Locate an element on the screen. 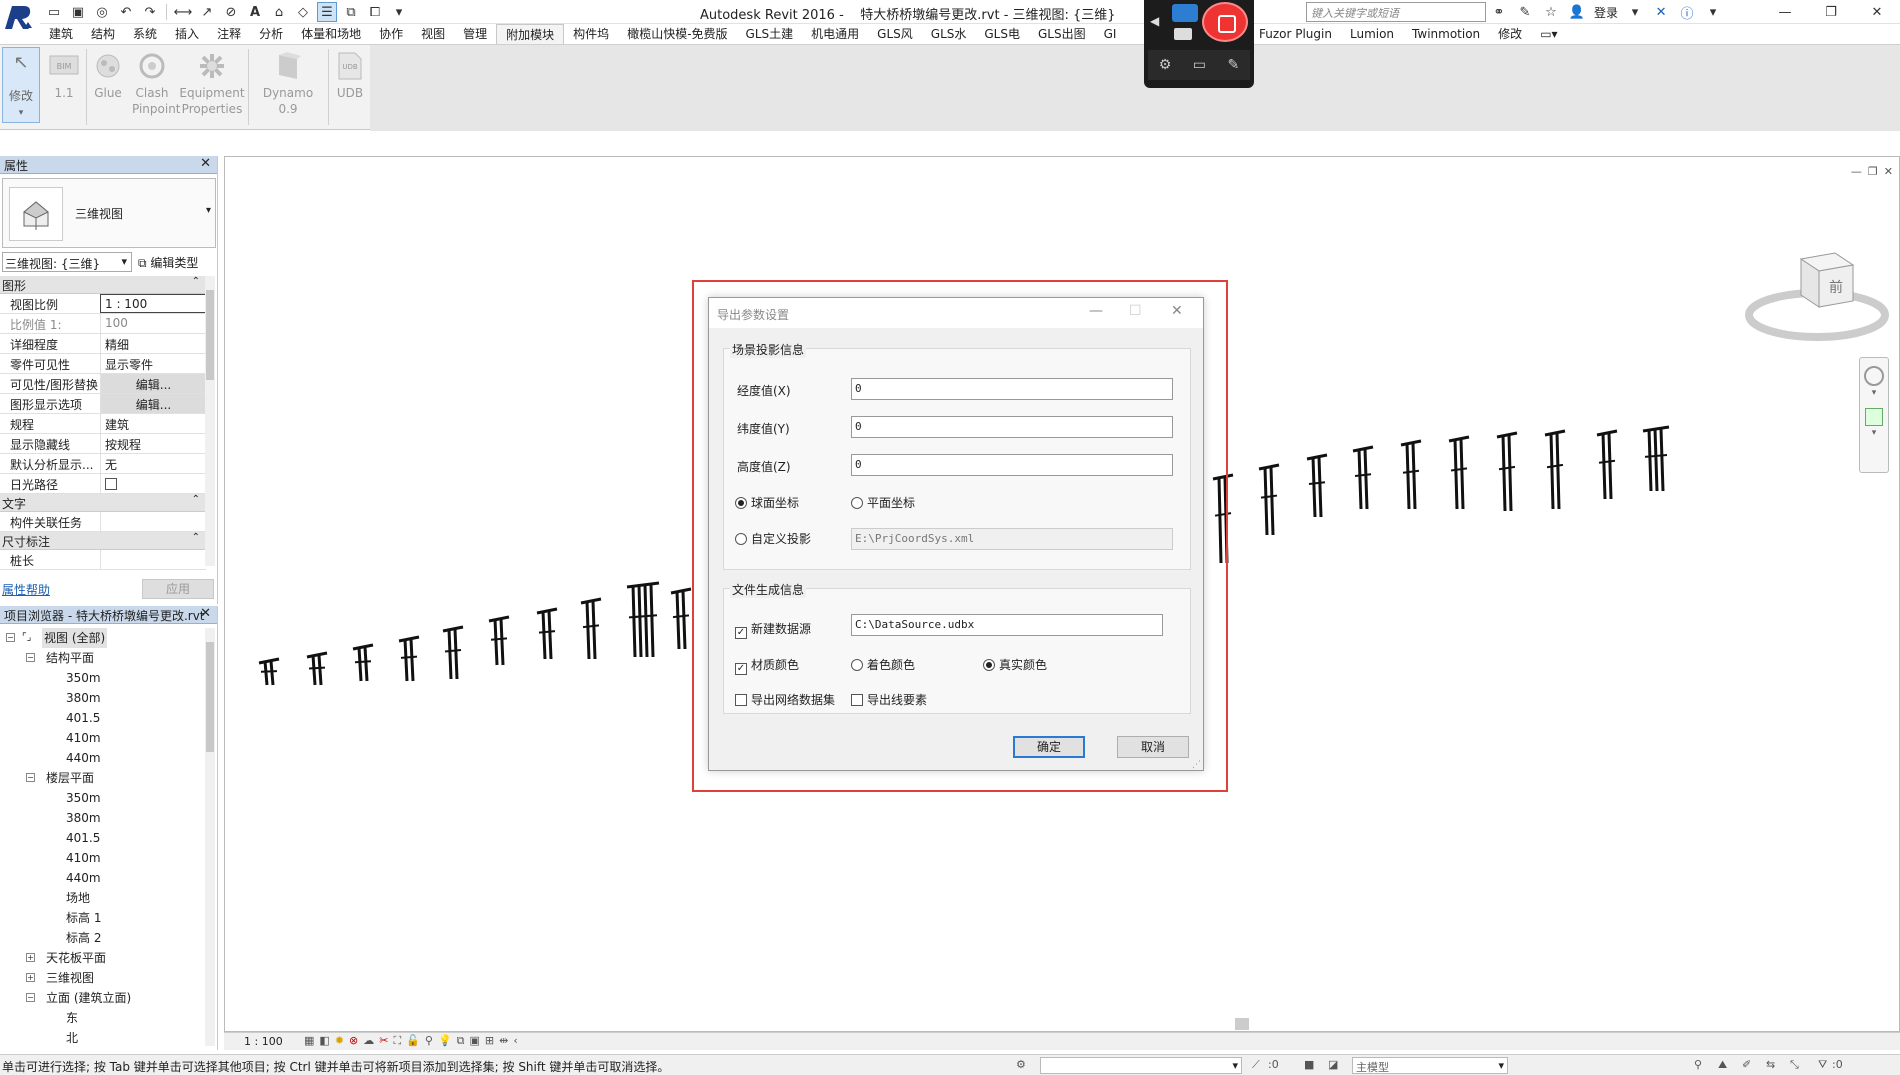 The height and width of the screenshot is (1075, 1900). ribbon-tab: 体量和场地 is located at coordinates (331, 34).